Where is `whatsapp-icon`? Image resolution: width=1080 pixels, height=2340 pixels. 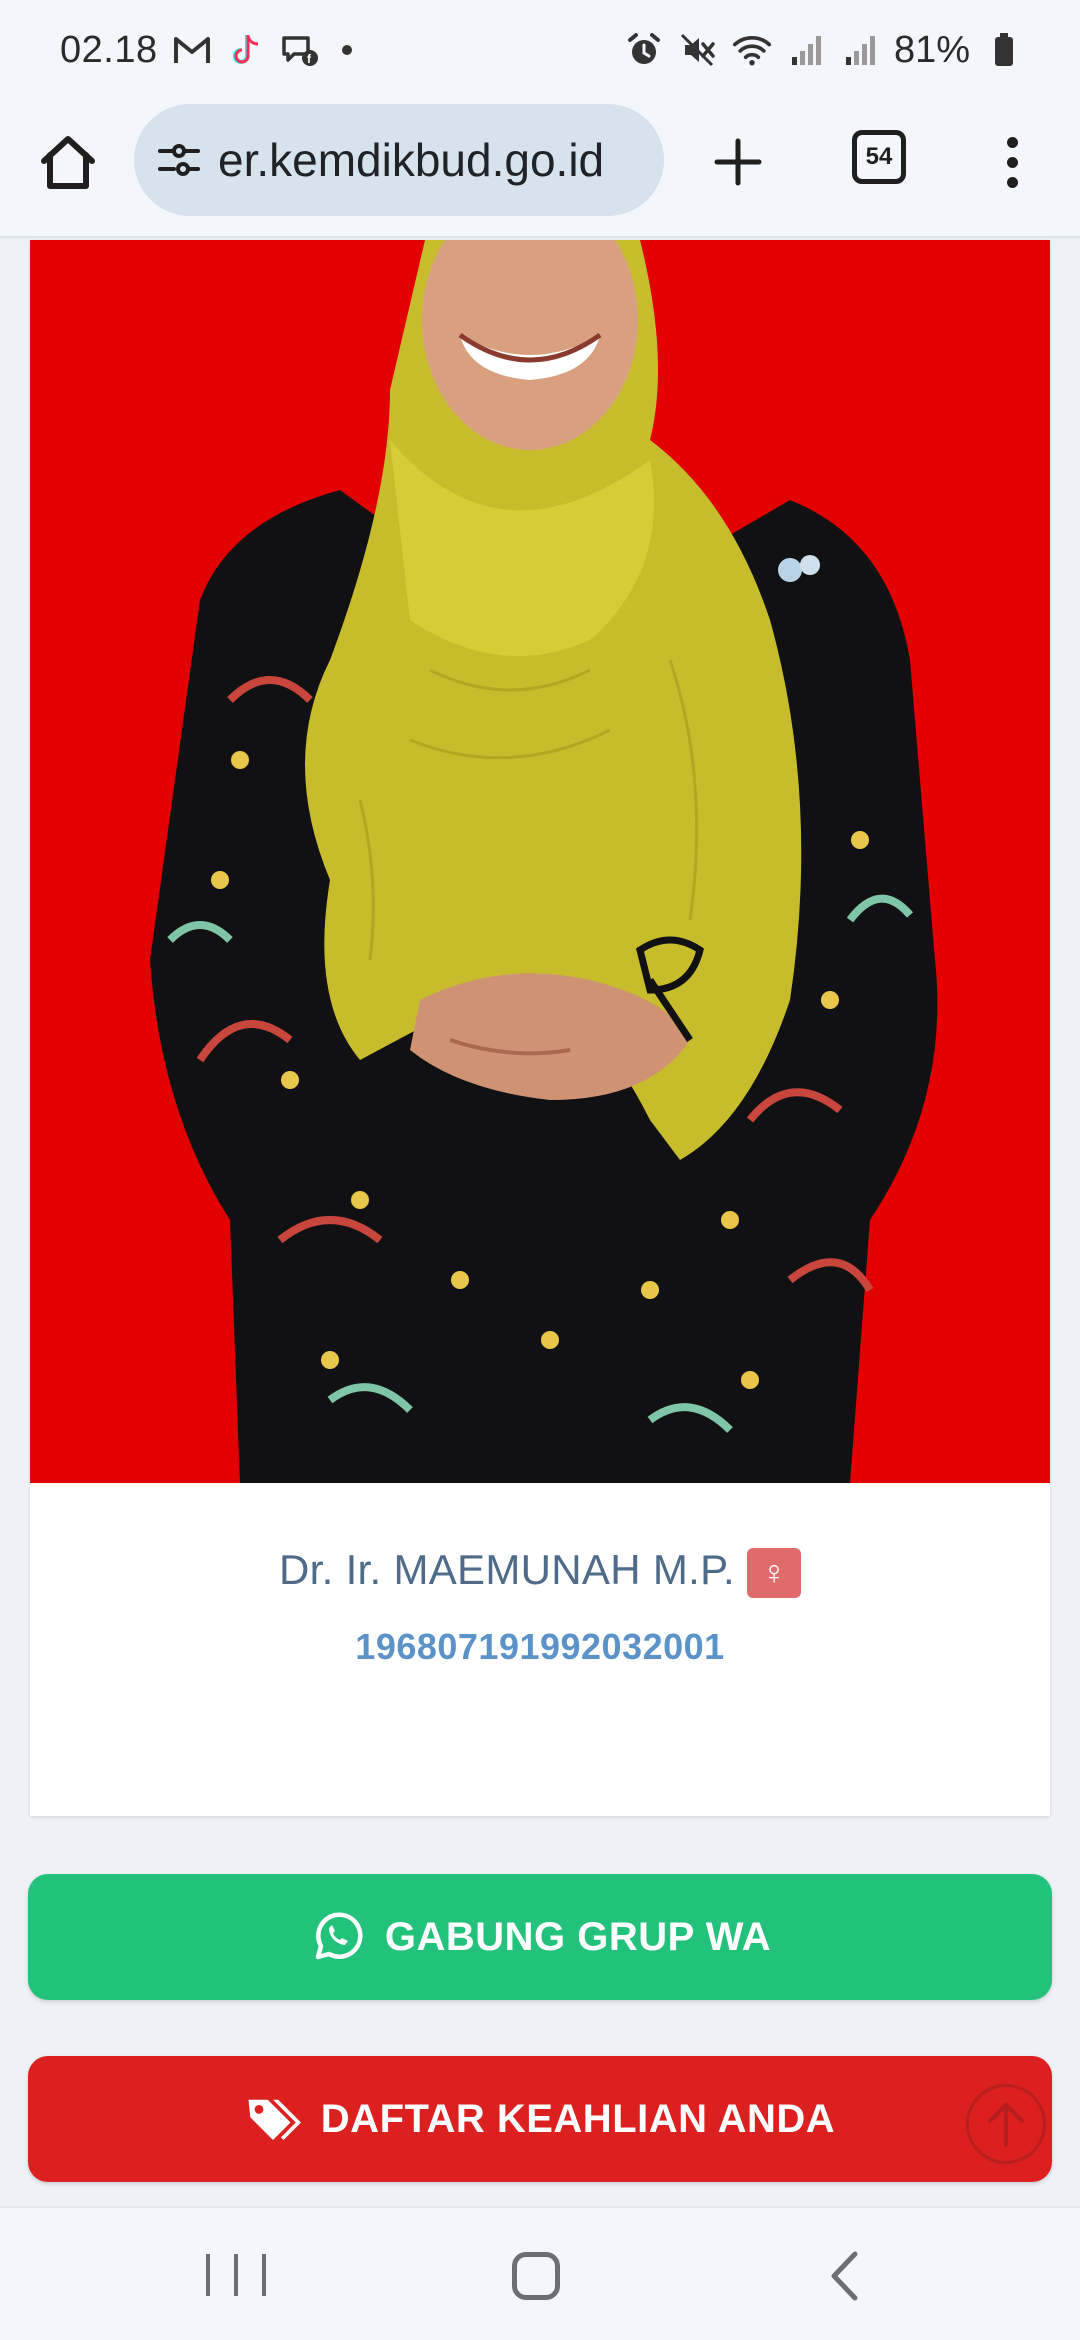 whatsapp-icon is located at coordinates (337, 1937).